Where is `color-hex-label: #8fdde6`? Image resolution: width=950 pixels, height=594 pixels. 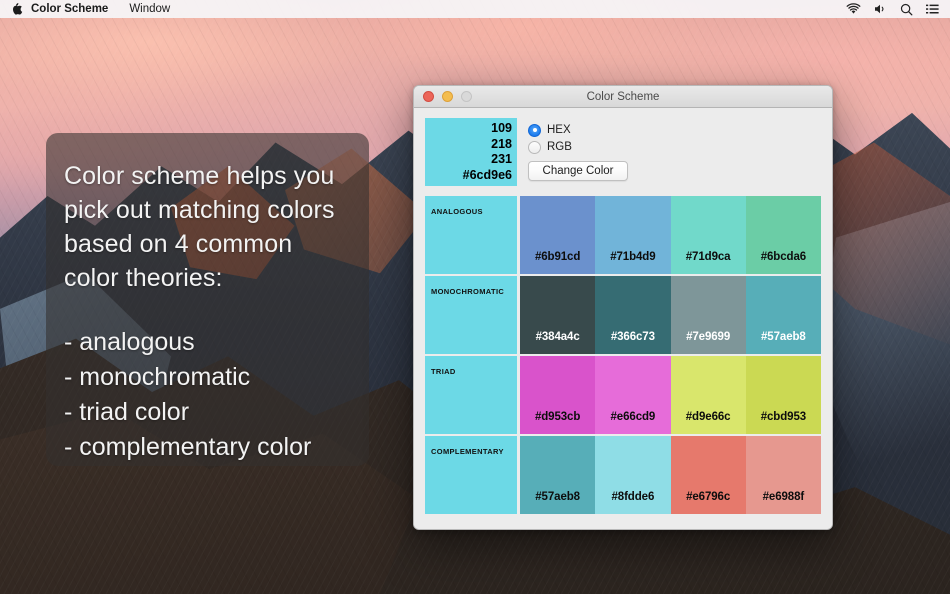 color-hex-label: #8fdde6 is located at coordinates (633, 497).